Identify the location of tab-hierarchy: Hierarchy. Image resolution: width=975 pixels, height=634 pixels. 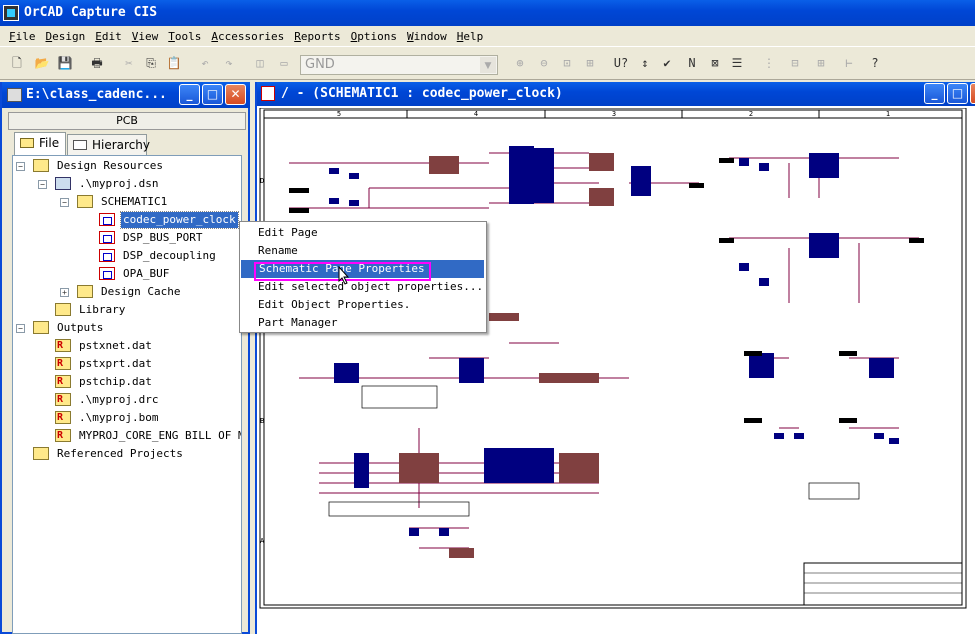
(108, 144).